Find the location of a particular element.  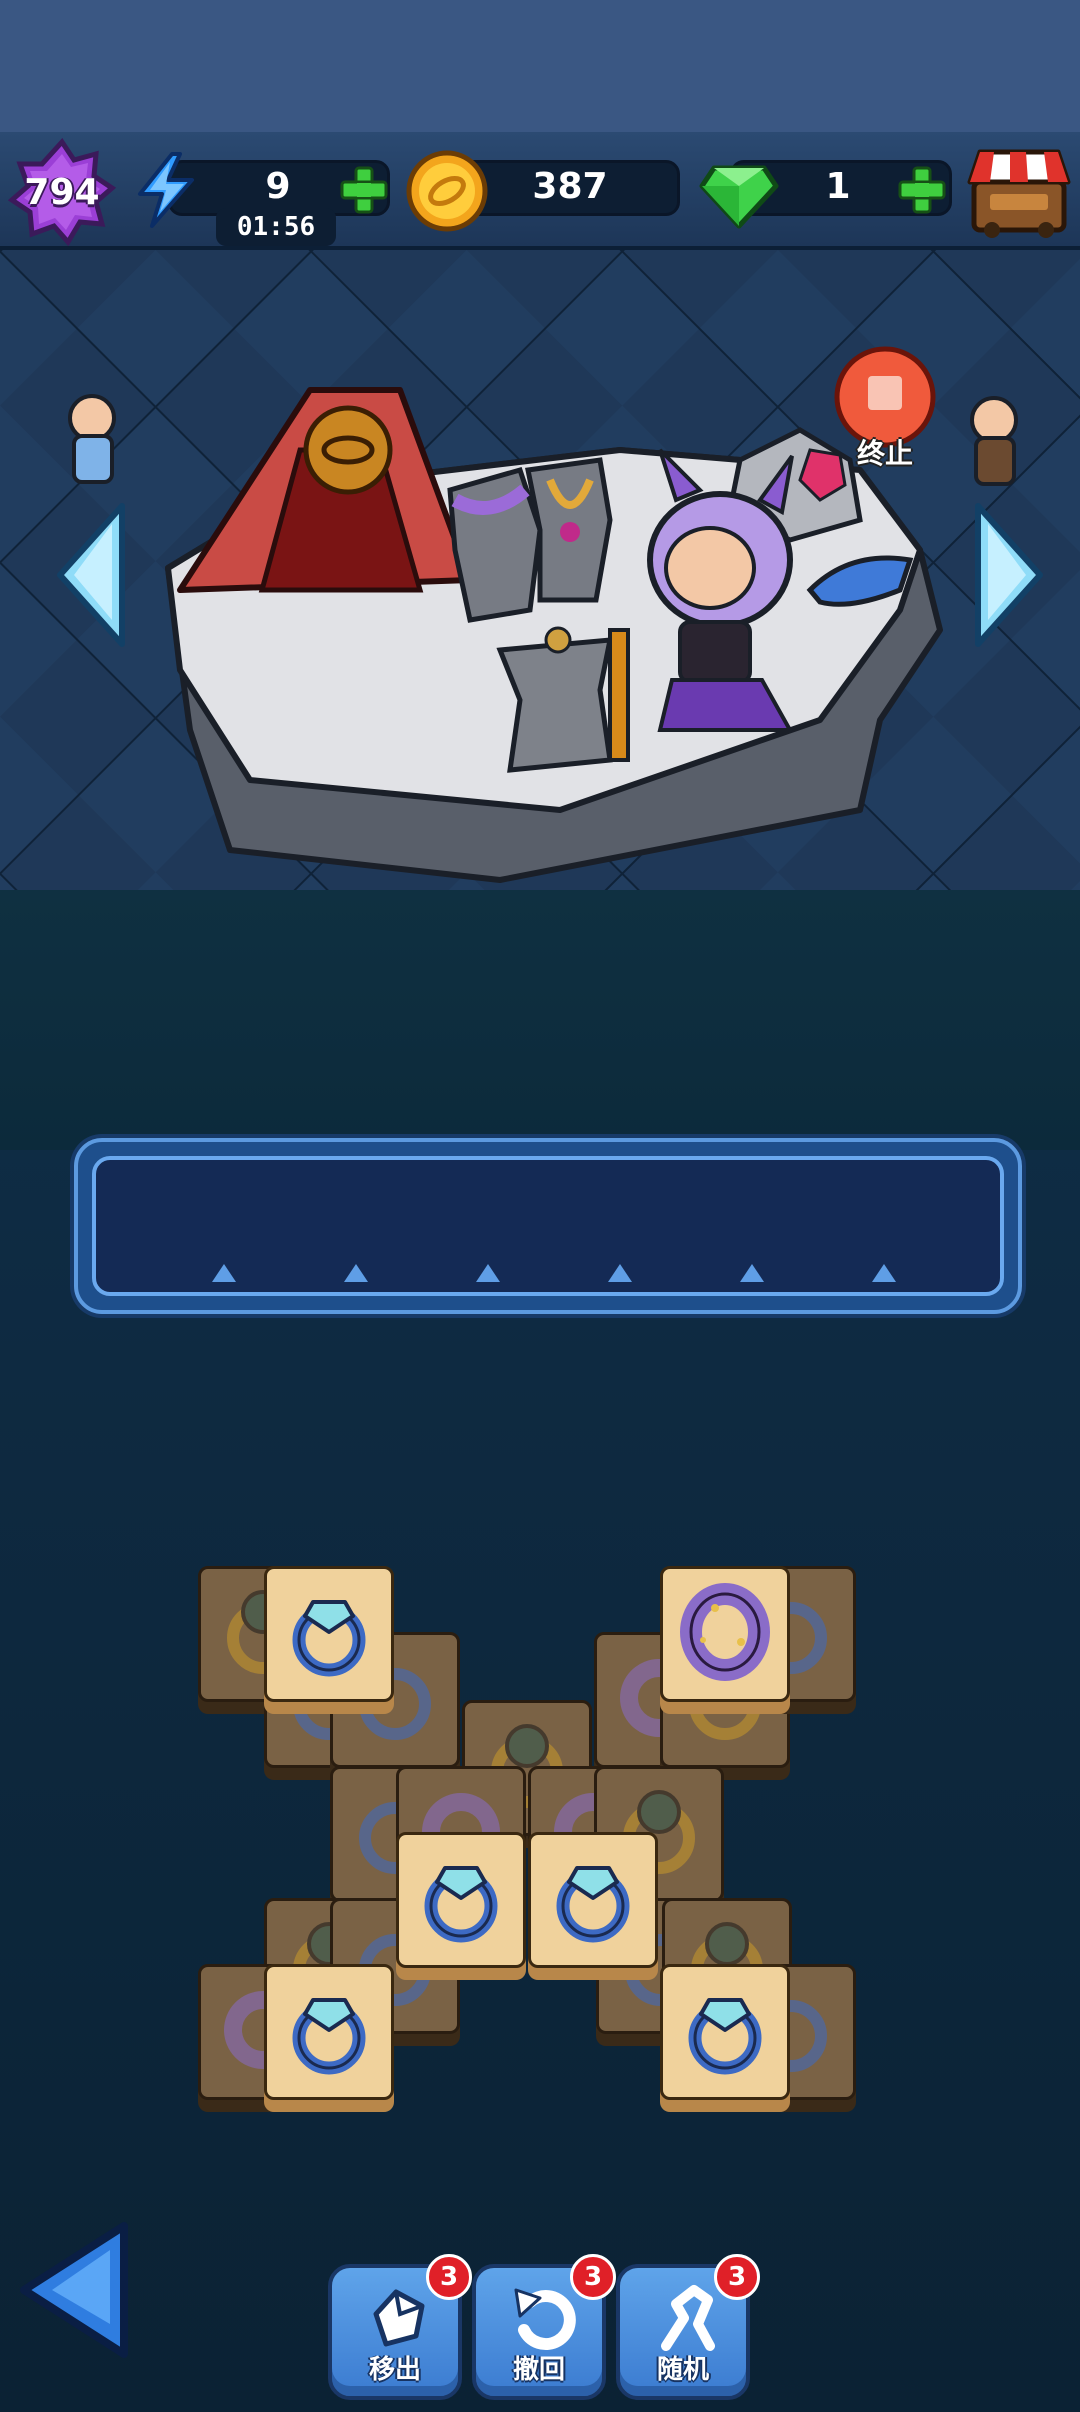

gems-value: 1 is located at coordinates (838, 186).